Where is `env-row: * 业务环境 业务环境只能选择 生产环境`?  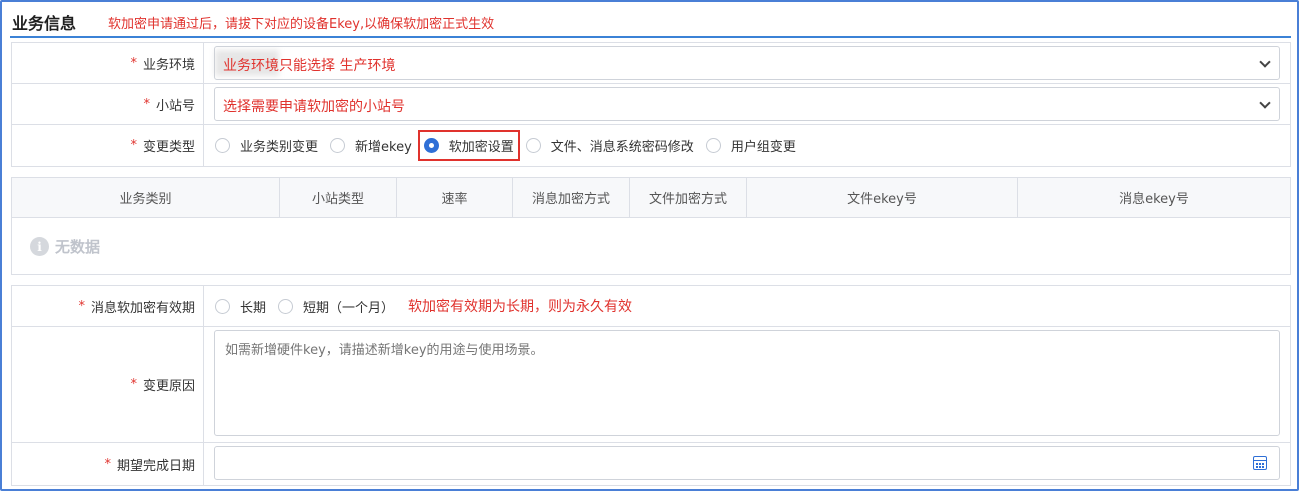
env-row: * 业务环境 业务环境只能选择 生产环境 is located at coordinates (651, 63).